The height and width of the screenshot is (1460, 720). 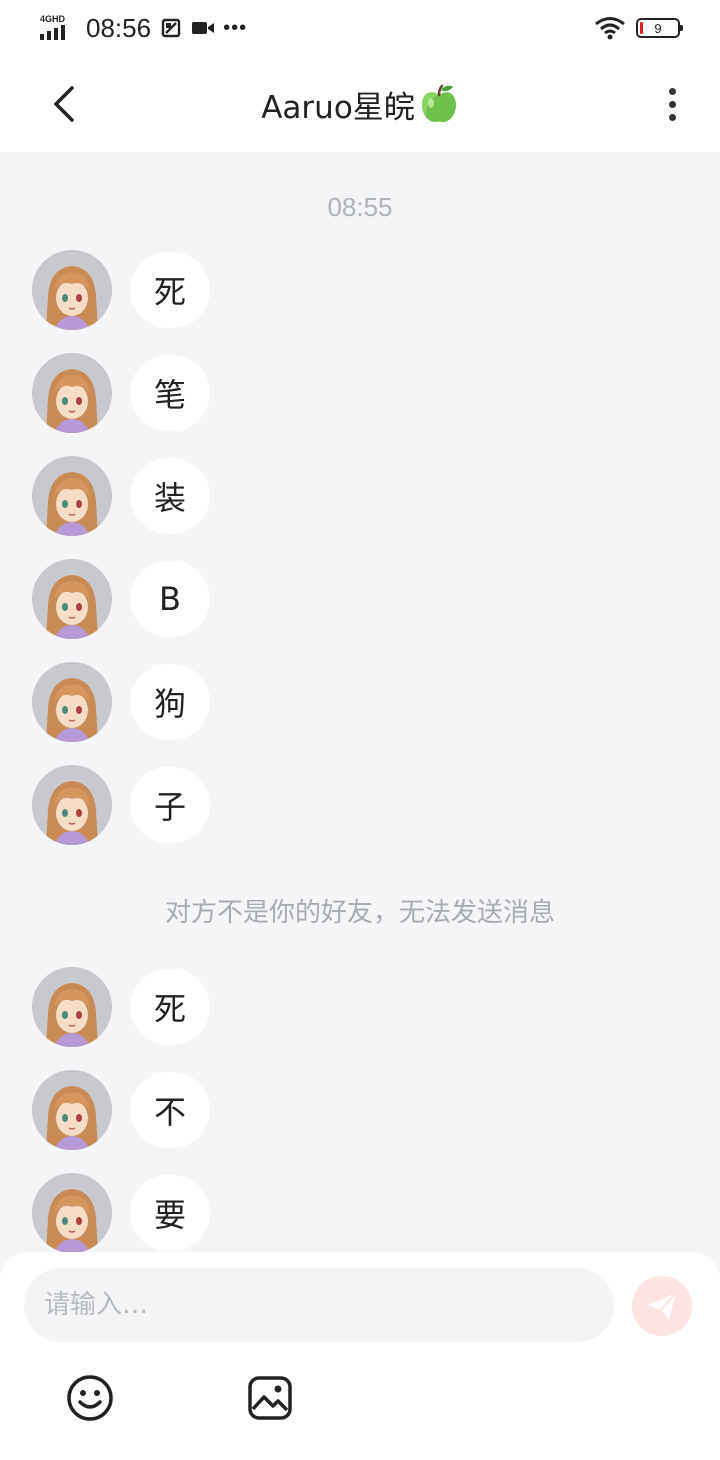 I want to click on status-right: 9, so click(x=638, y=28).